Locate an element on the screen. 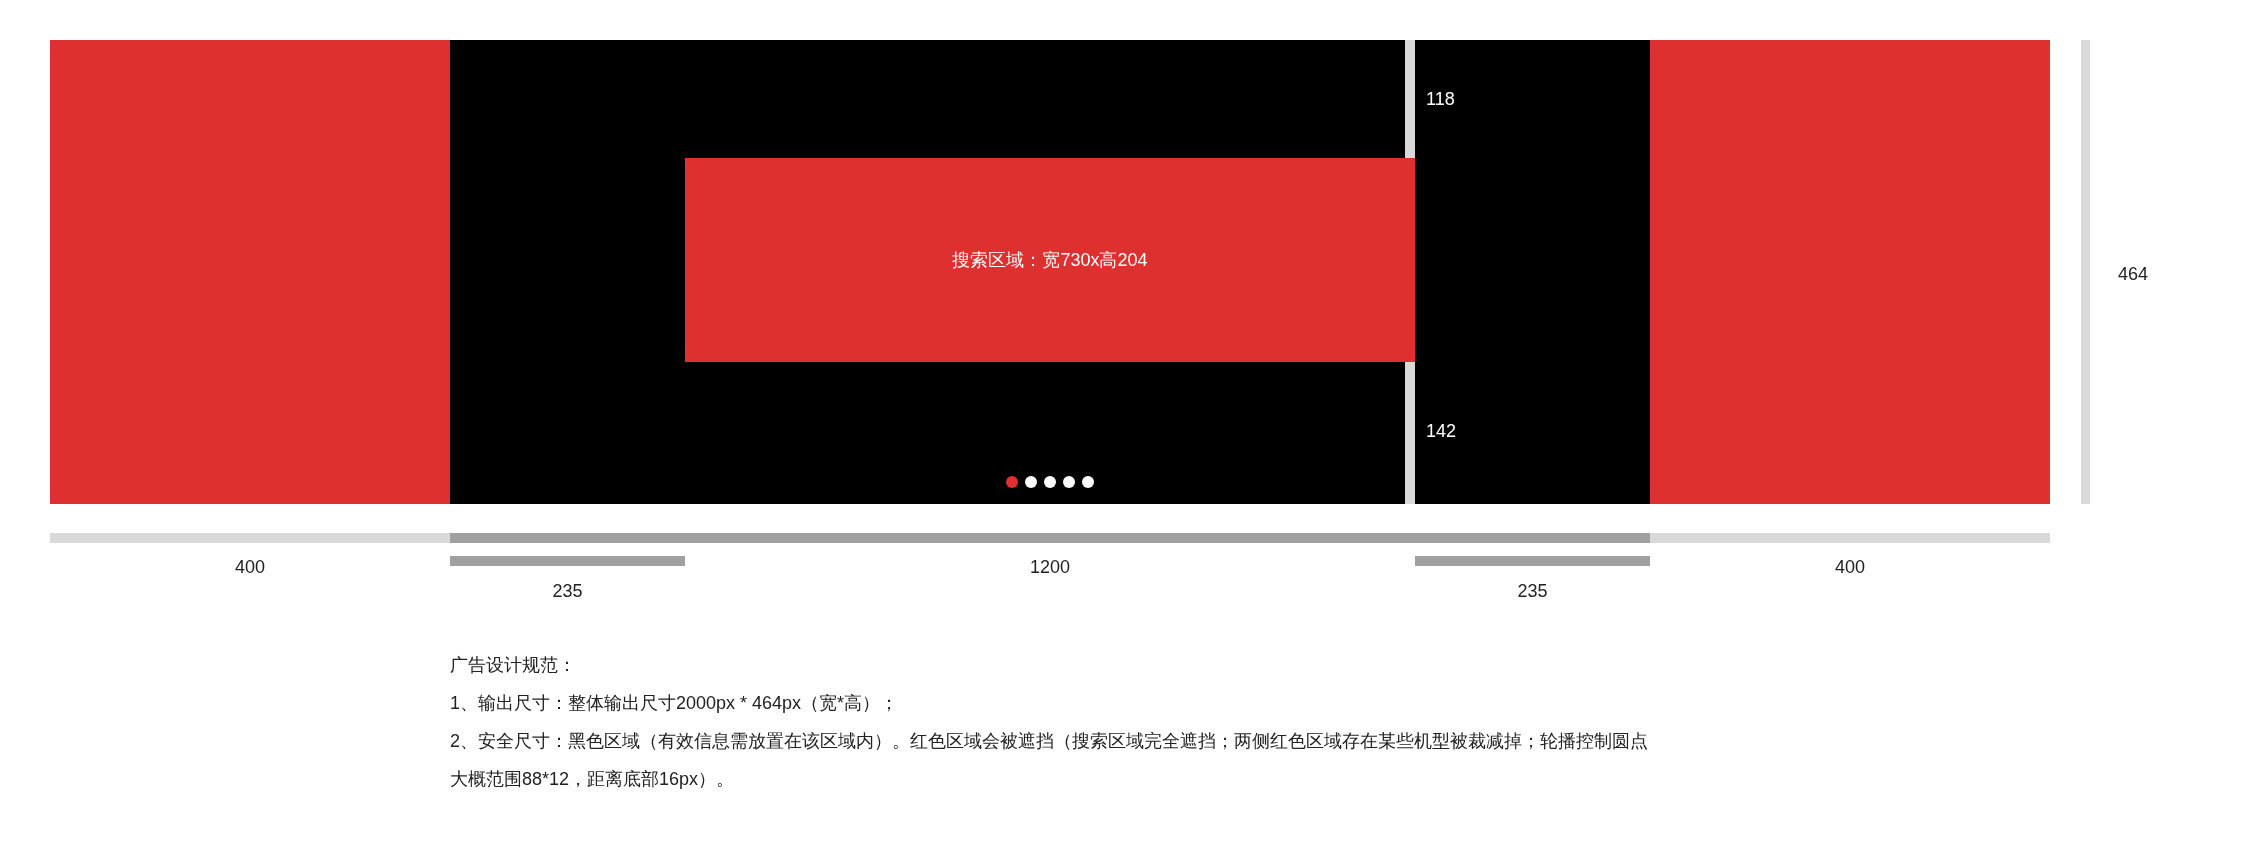 The image size is (2255, 850). notes-line: 2、安全尺寸：黑色区域（有效信息需放置在该区域内）。红色区域会被遮挡（搜索区域完全遮挡；两侧红色区域存在某些机型被裁减掉；轮播控制圆点大概范围88*12，距离底部16px）。 is located at coordinates (1049, 760).